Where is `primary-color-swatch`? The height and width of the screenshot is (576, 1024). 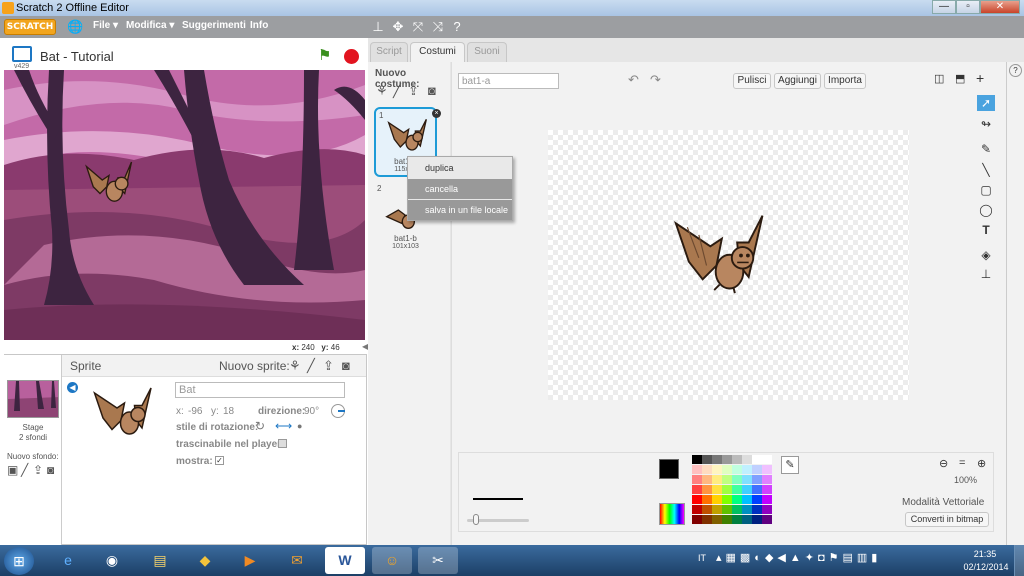
primary-color-swatch is located at coordinates (669, 469).